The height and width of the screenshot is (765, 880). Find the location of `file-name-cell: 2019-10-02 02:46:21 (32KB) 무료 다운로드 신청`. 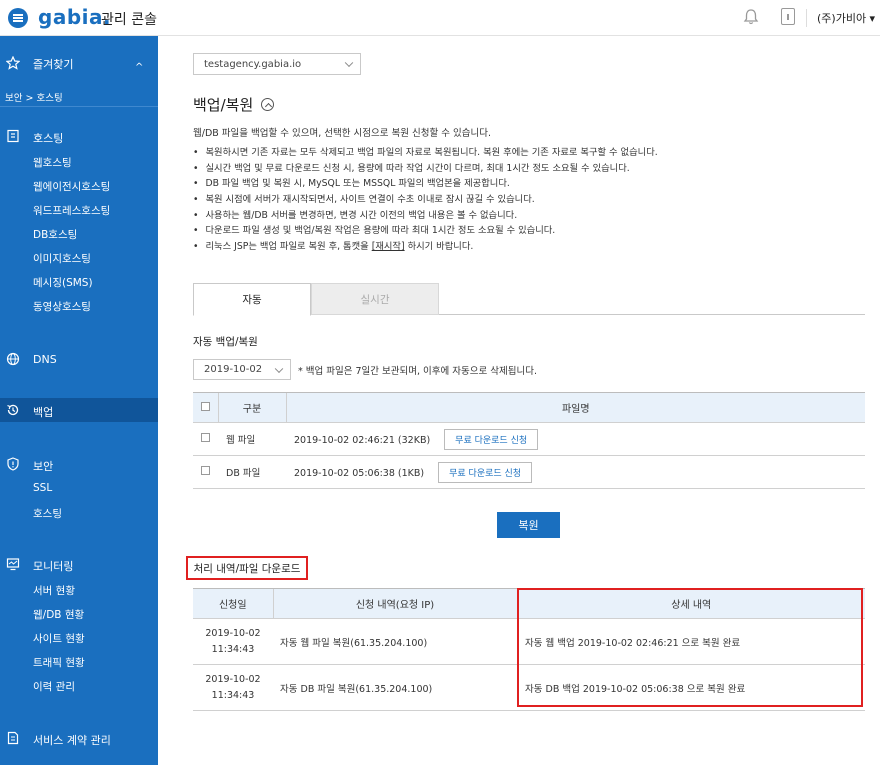

file-name-cell: 2019-10-02 02:46:21 (32KB) 무료 다운로드 신청 is located at coordinates (575, 439).